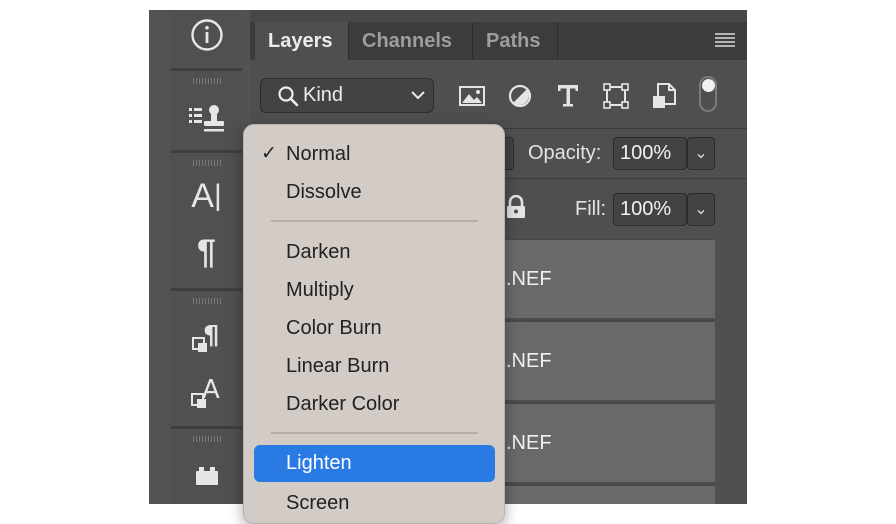 The width and height of the screenshot is (896, 524). What do you see at coordinates (323, 95) in the screenshot?
I see `kind-label: Kind` at bounding box center [323, 95].